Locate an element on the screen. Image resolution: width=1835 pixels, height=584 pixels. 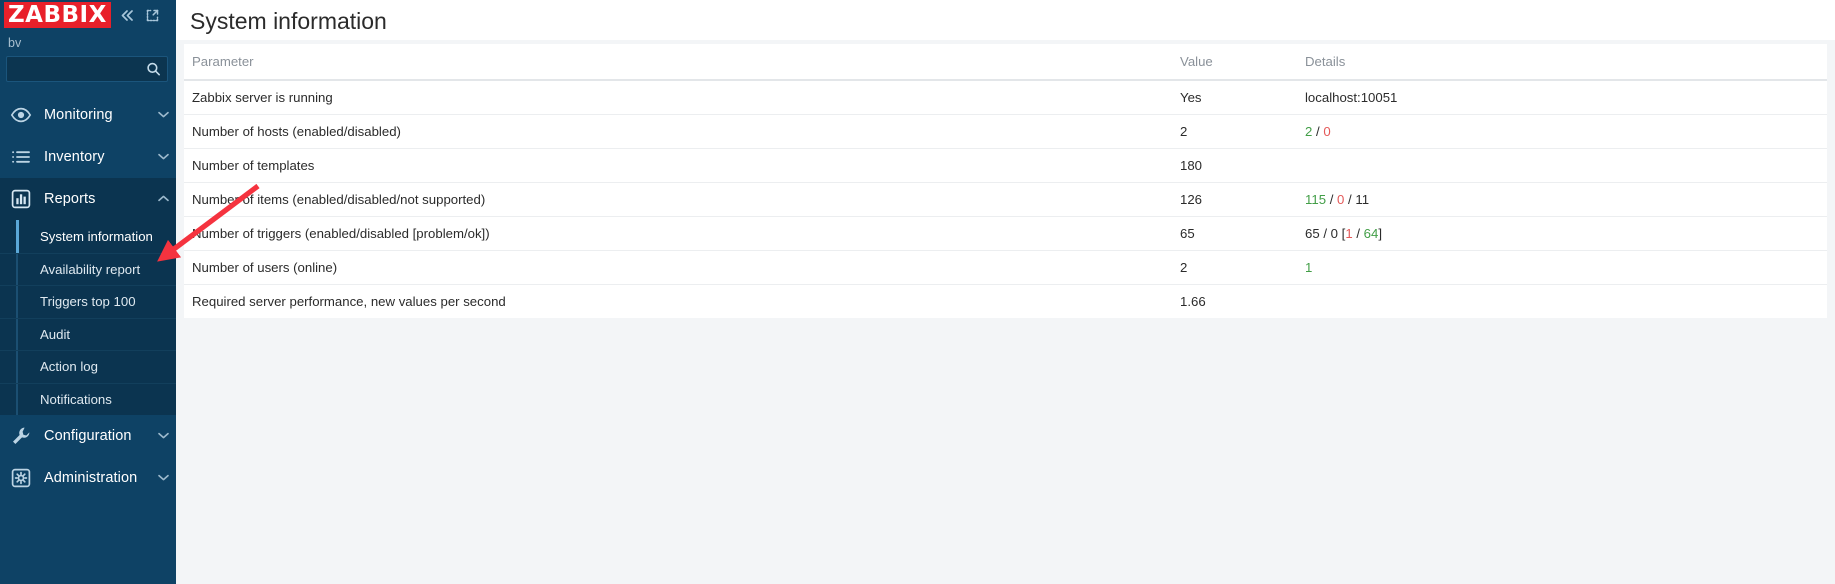
details-segment: 64 is located at coordinates (1371, 233).